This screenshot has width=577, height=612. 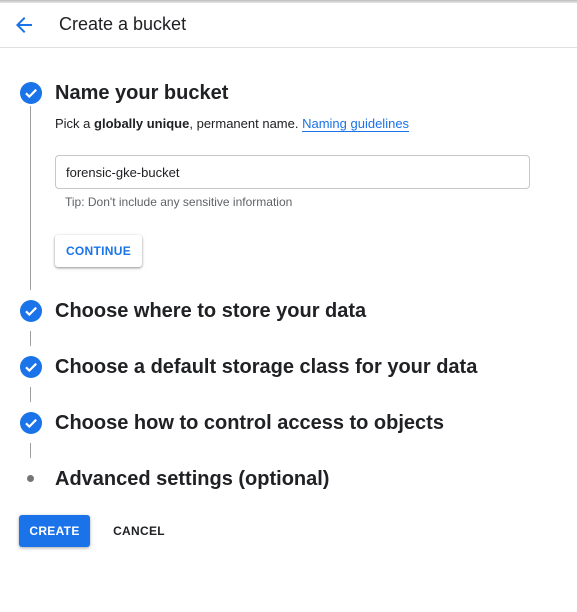 I want to click on continue-button: CONTINUE, so click(x=98, y=251).